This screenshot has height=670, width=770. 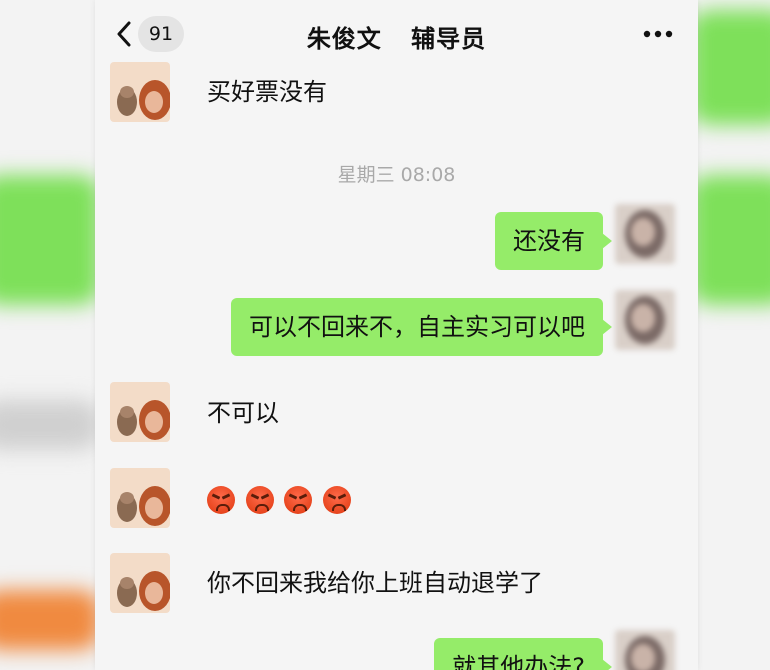 What do you see at coordinates (658, 34) in the screenshot?
I see `more-options-icon` at bounding box center [658, 34].